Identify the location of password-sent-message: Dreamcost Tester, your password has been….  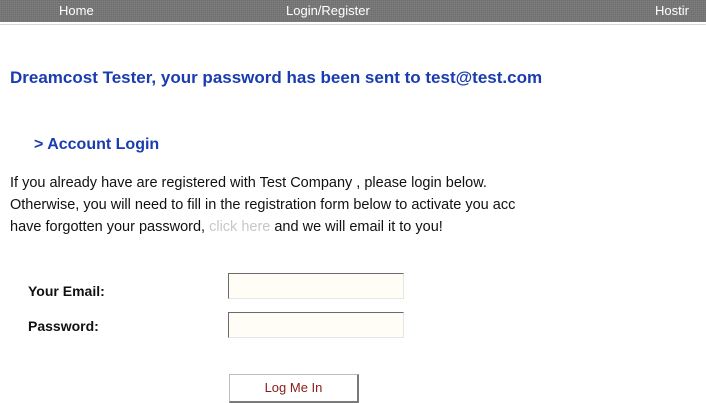
(276, 77).